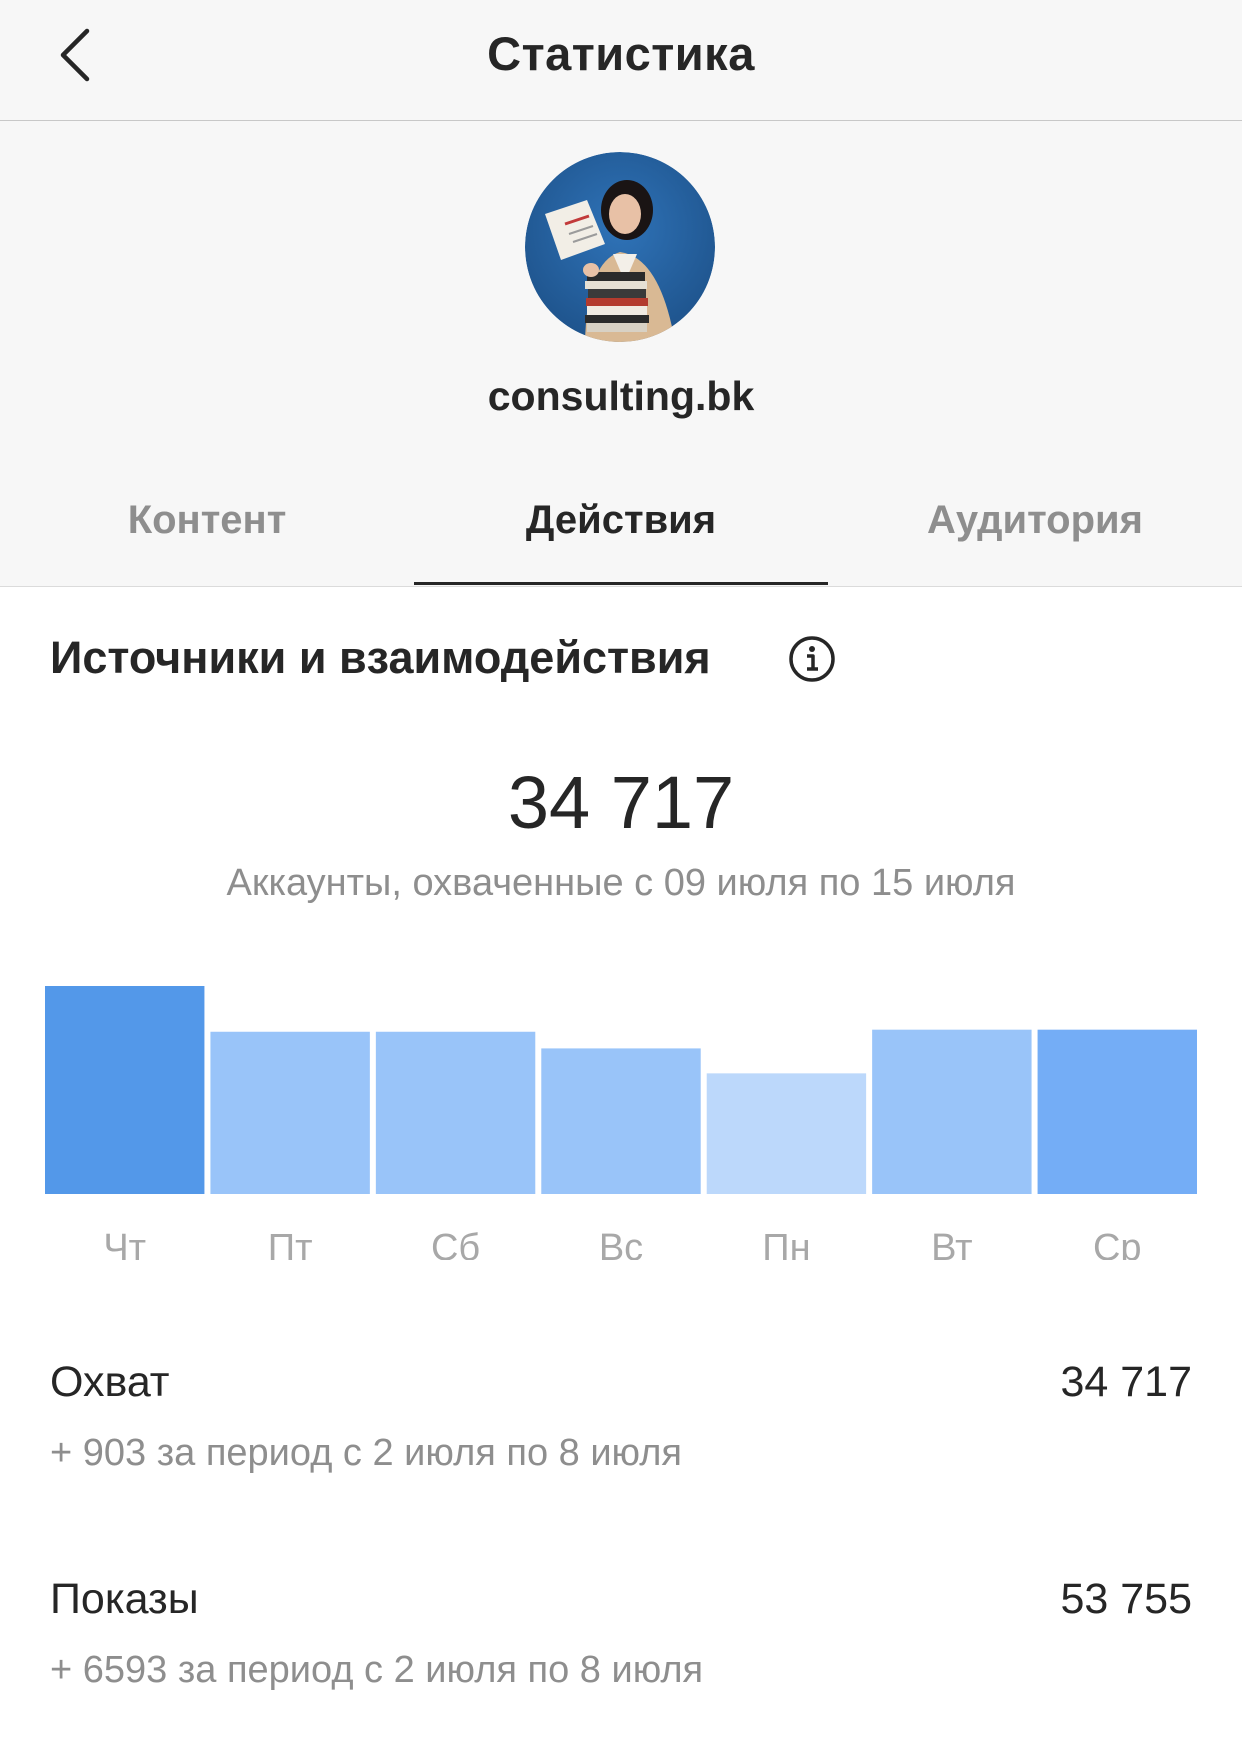 The image size is (1242, 1745). I want to click on stats-tabs: Контент Действия Аудитория, so click(621, 535).